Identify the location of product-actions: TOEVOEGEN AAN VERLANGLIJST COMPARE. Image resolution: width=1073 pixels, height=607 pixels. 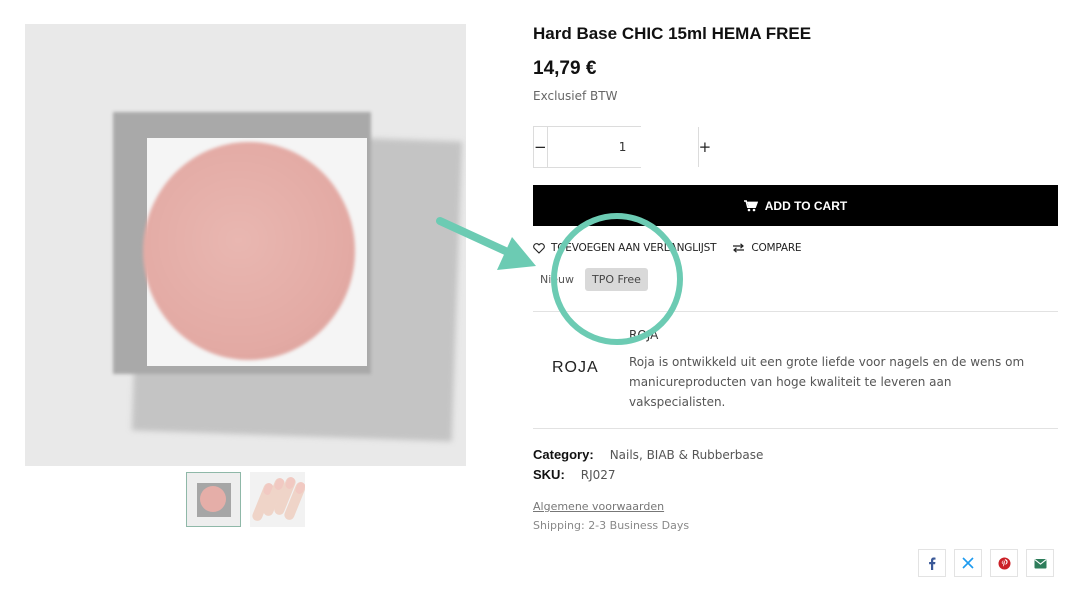
(667, 248).